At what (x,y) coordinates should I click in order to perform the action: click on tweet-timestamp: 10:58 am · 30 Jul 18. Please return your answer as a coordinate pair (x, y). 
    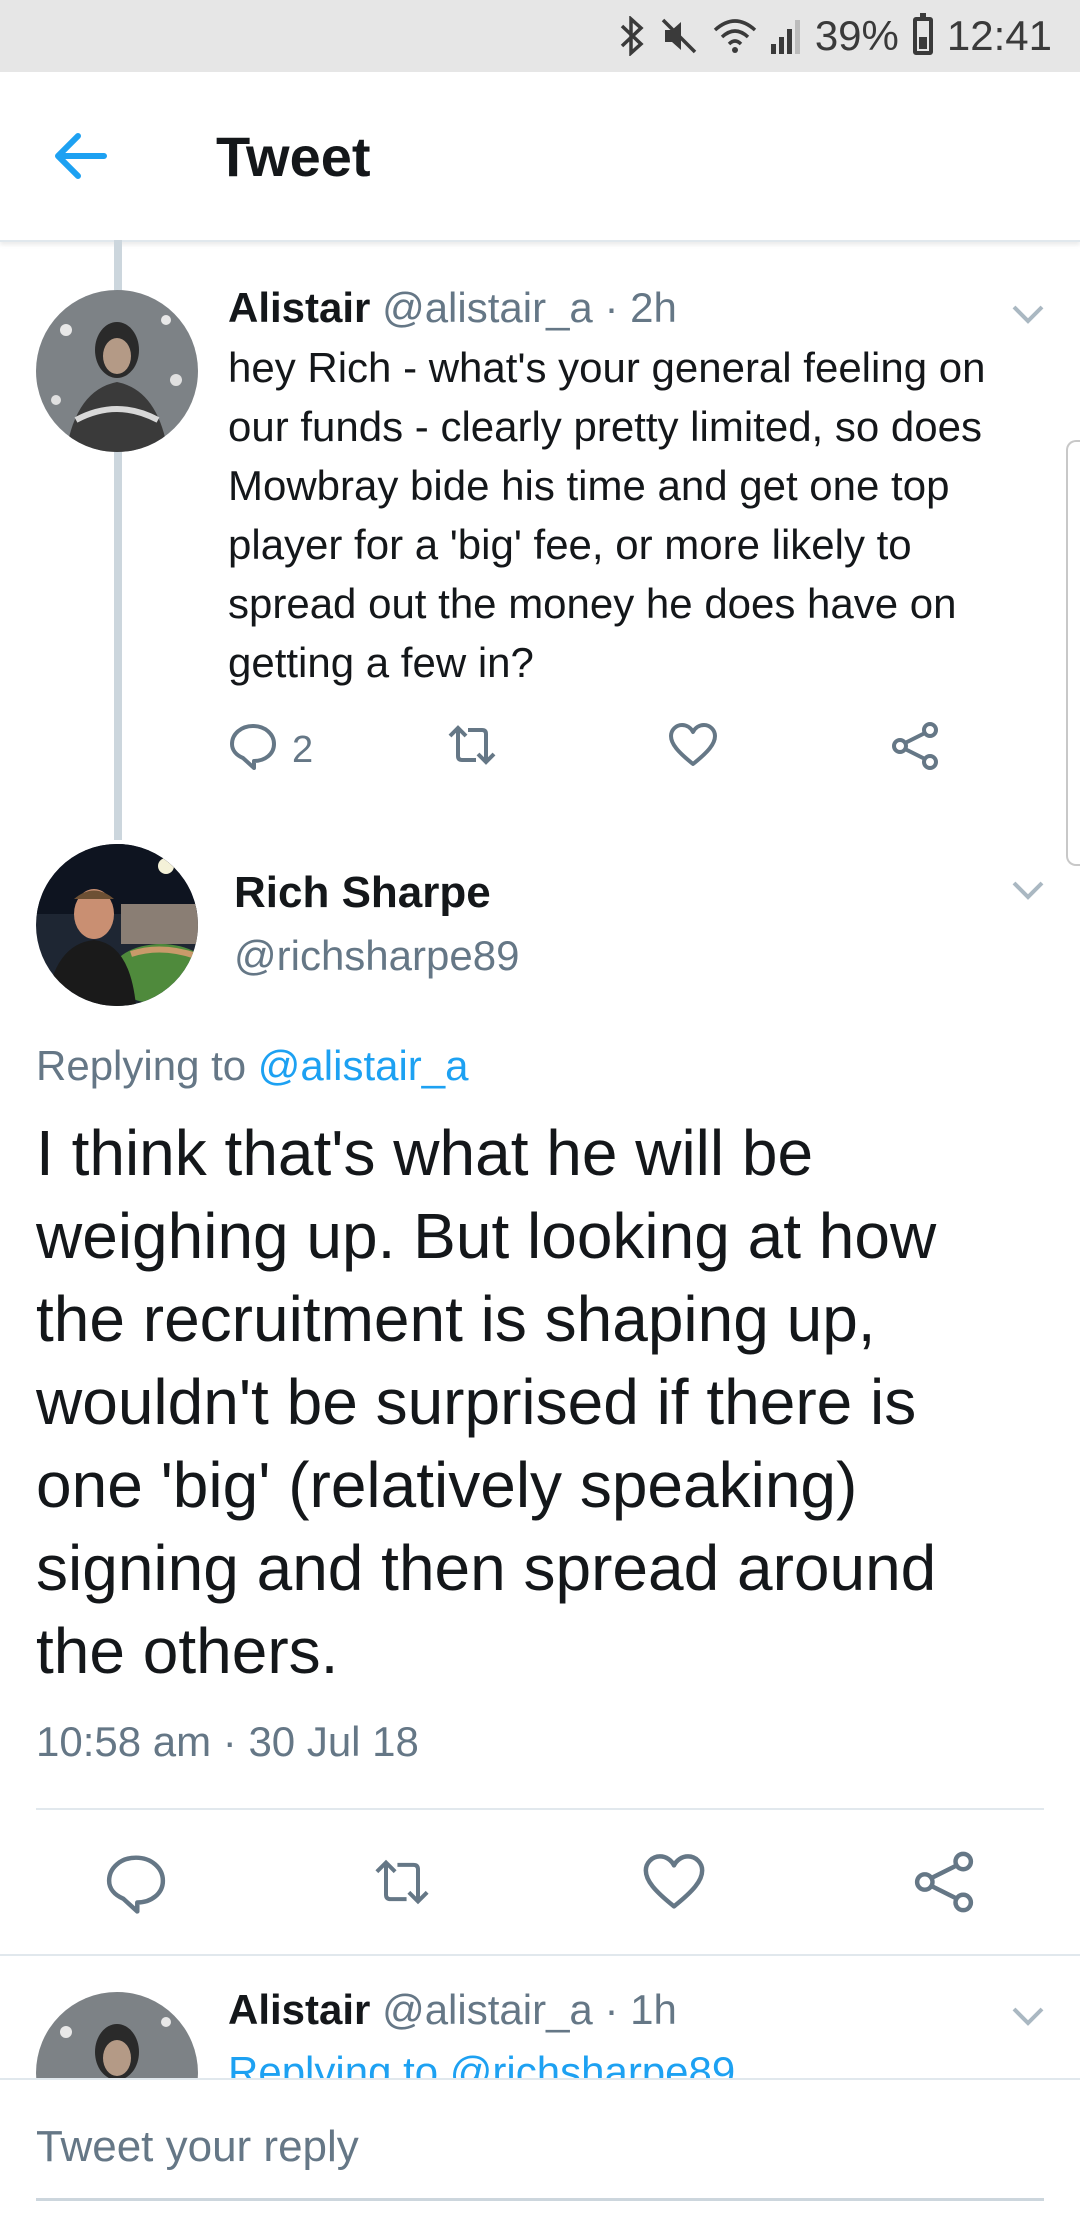
    Looking at the image, I should click on (227, 1741).